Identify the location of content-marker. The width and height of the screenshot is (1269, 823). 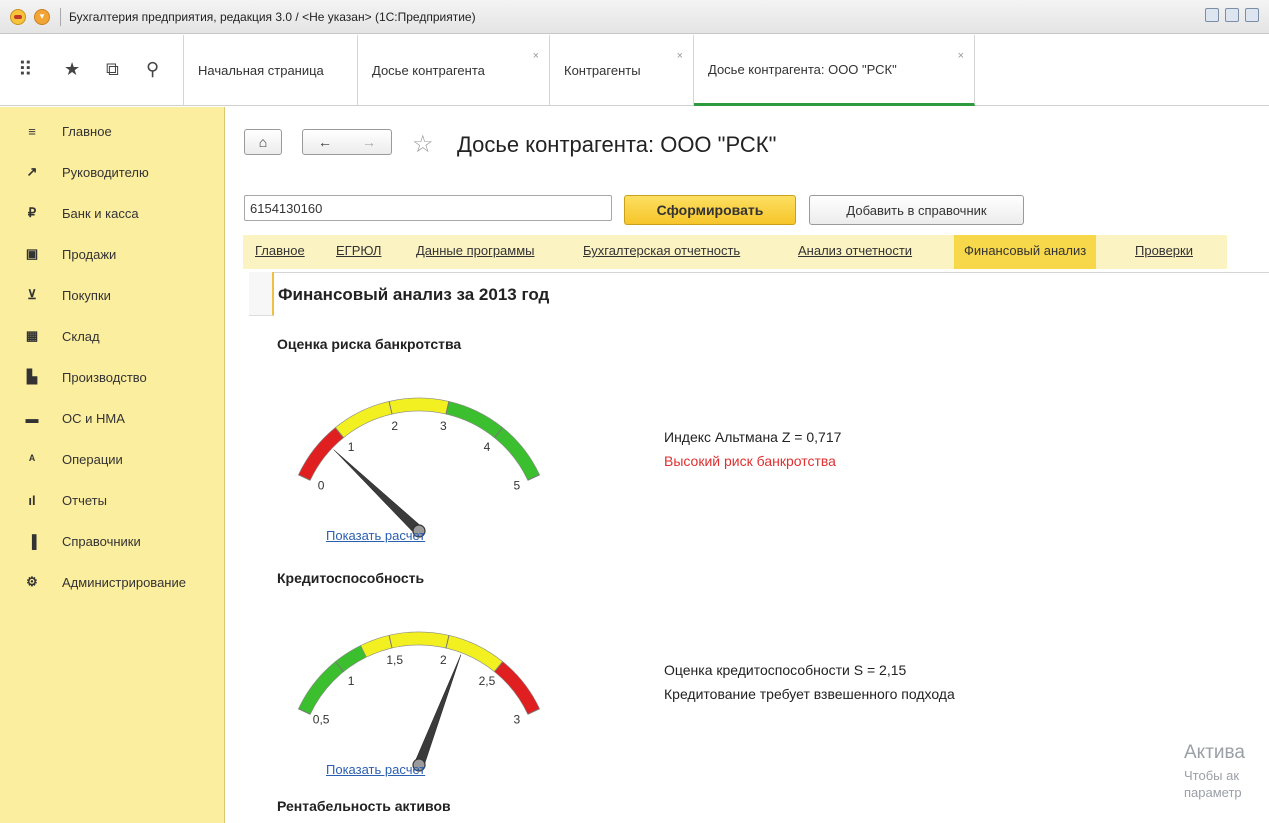
(261, 294).